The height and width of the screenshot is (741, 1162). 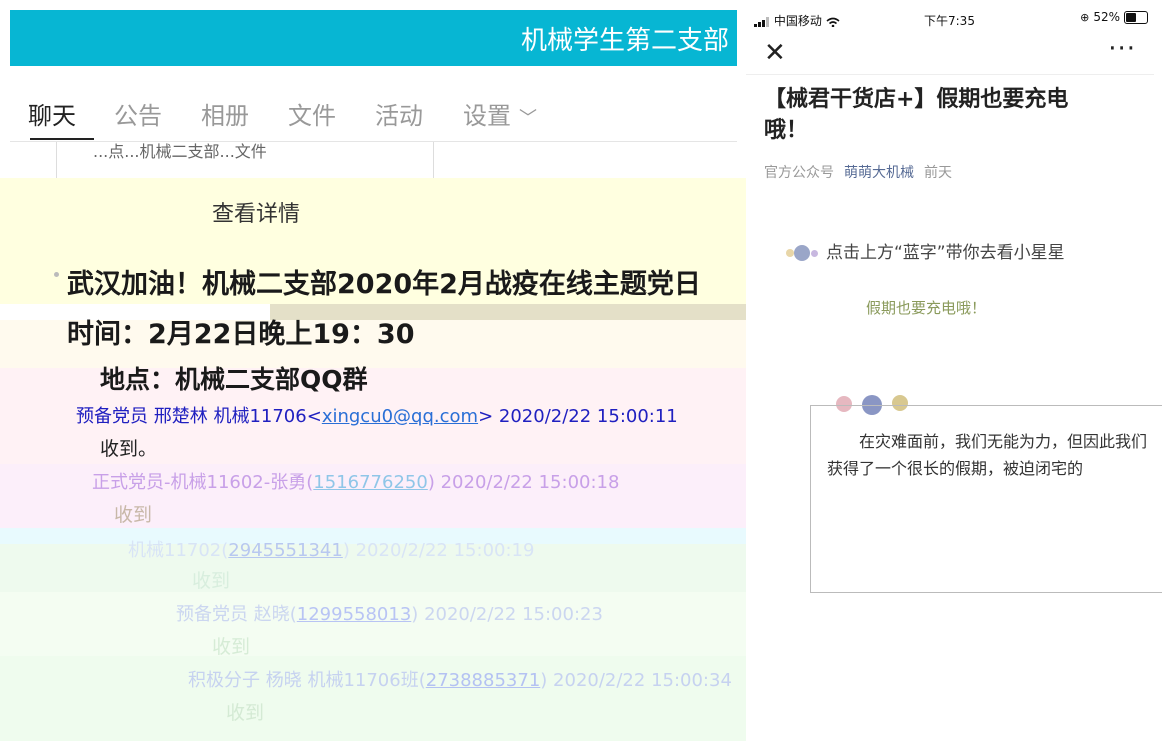 What do you see at coordinates (1136, 17) in the screenshot?
I see `battery-icon` at bounding box center [1136, 17].